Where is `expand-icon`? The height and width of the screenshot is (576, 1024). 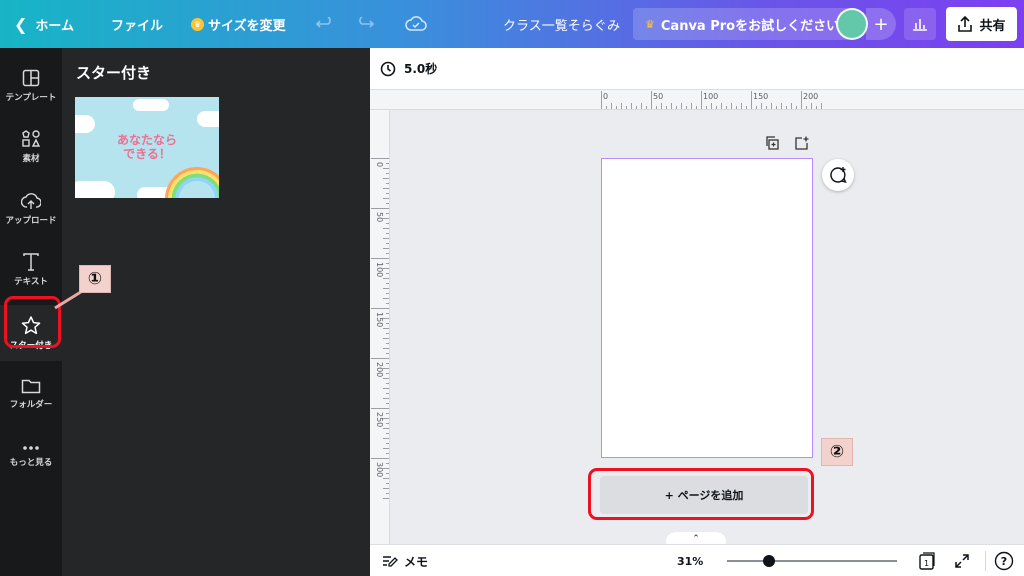 expand-icon is located at coordinates (962, 561).